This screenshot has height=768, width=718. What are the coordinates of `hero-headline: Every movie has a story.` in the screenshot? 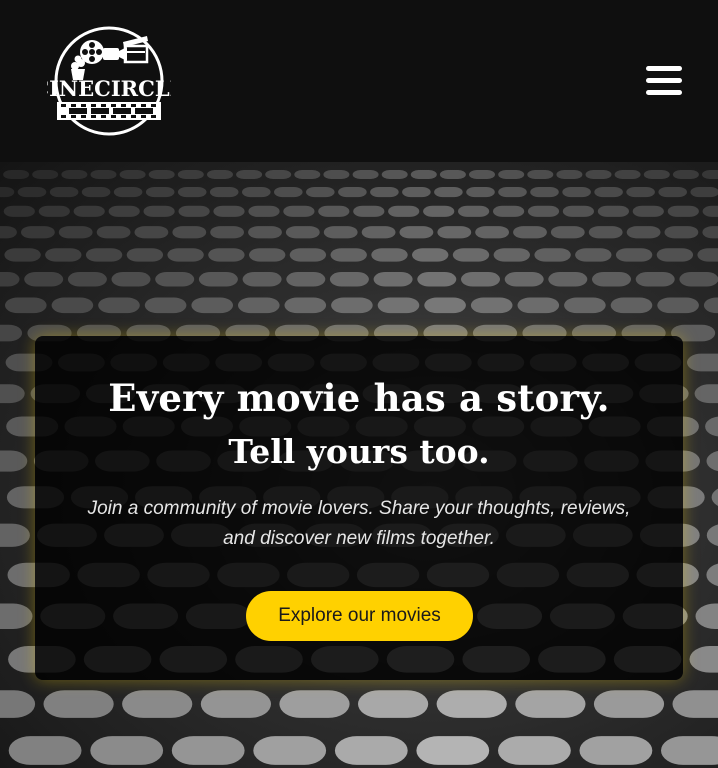 It's located at (359, 398).